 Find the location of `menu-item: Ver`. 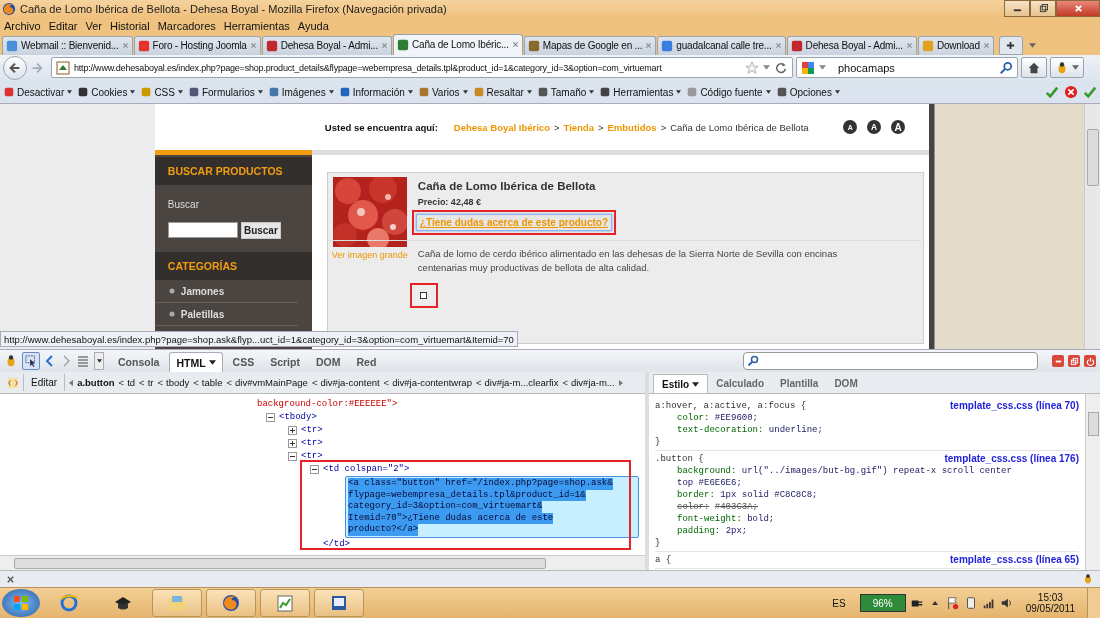

menu-item: Ver is located at coordinates (93, 25).